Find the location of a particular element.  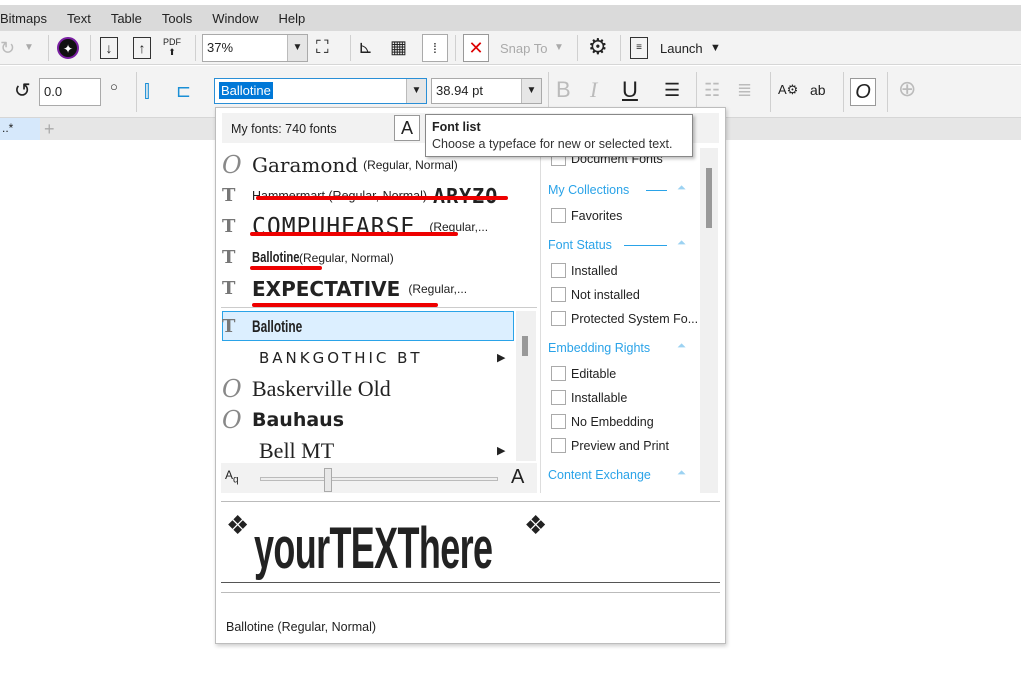

document-tab: ..* is located at coordinates (20, 129).